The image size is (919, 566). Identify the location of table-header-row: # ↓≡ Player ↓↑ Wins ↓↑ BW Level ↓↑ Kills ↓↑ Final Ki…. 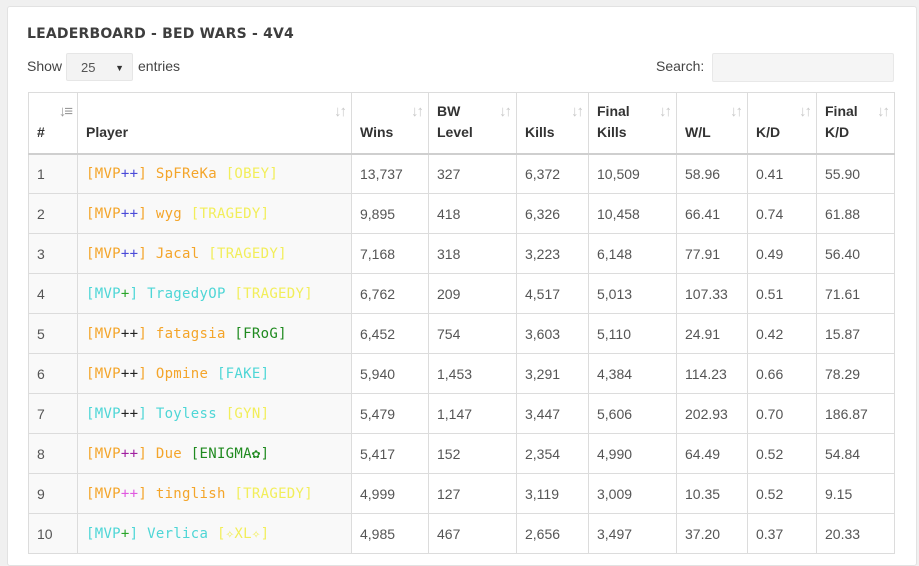
(461, 123).